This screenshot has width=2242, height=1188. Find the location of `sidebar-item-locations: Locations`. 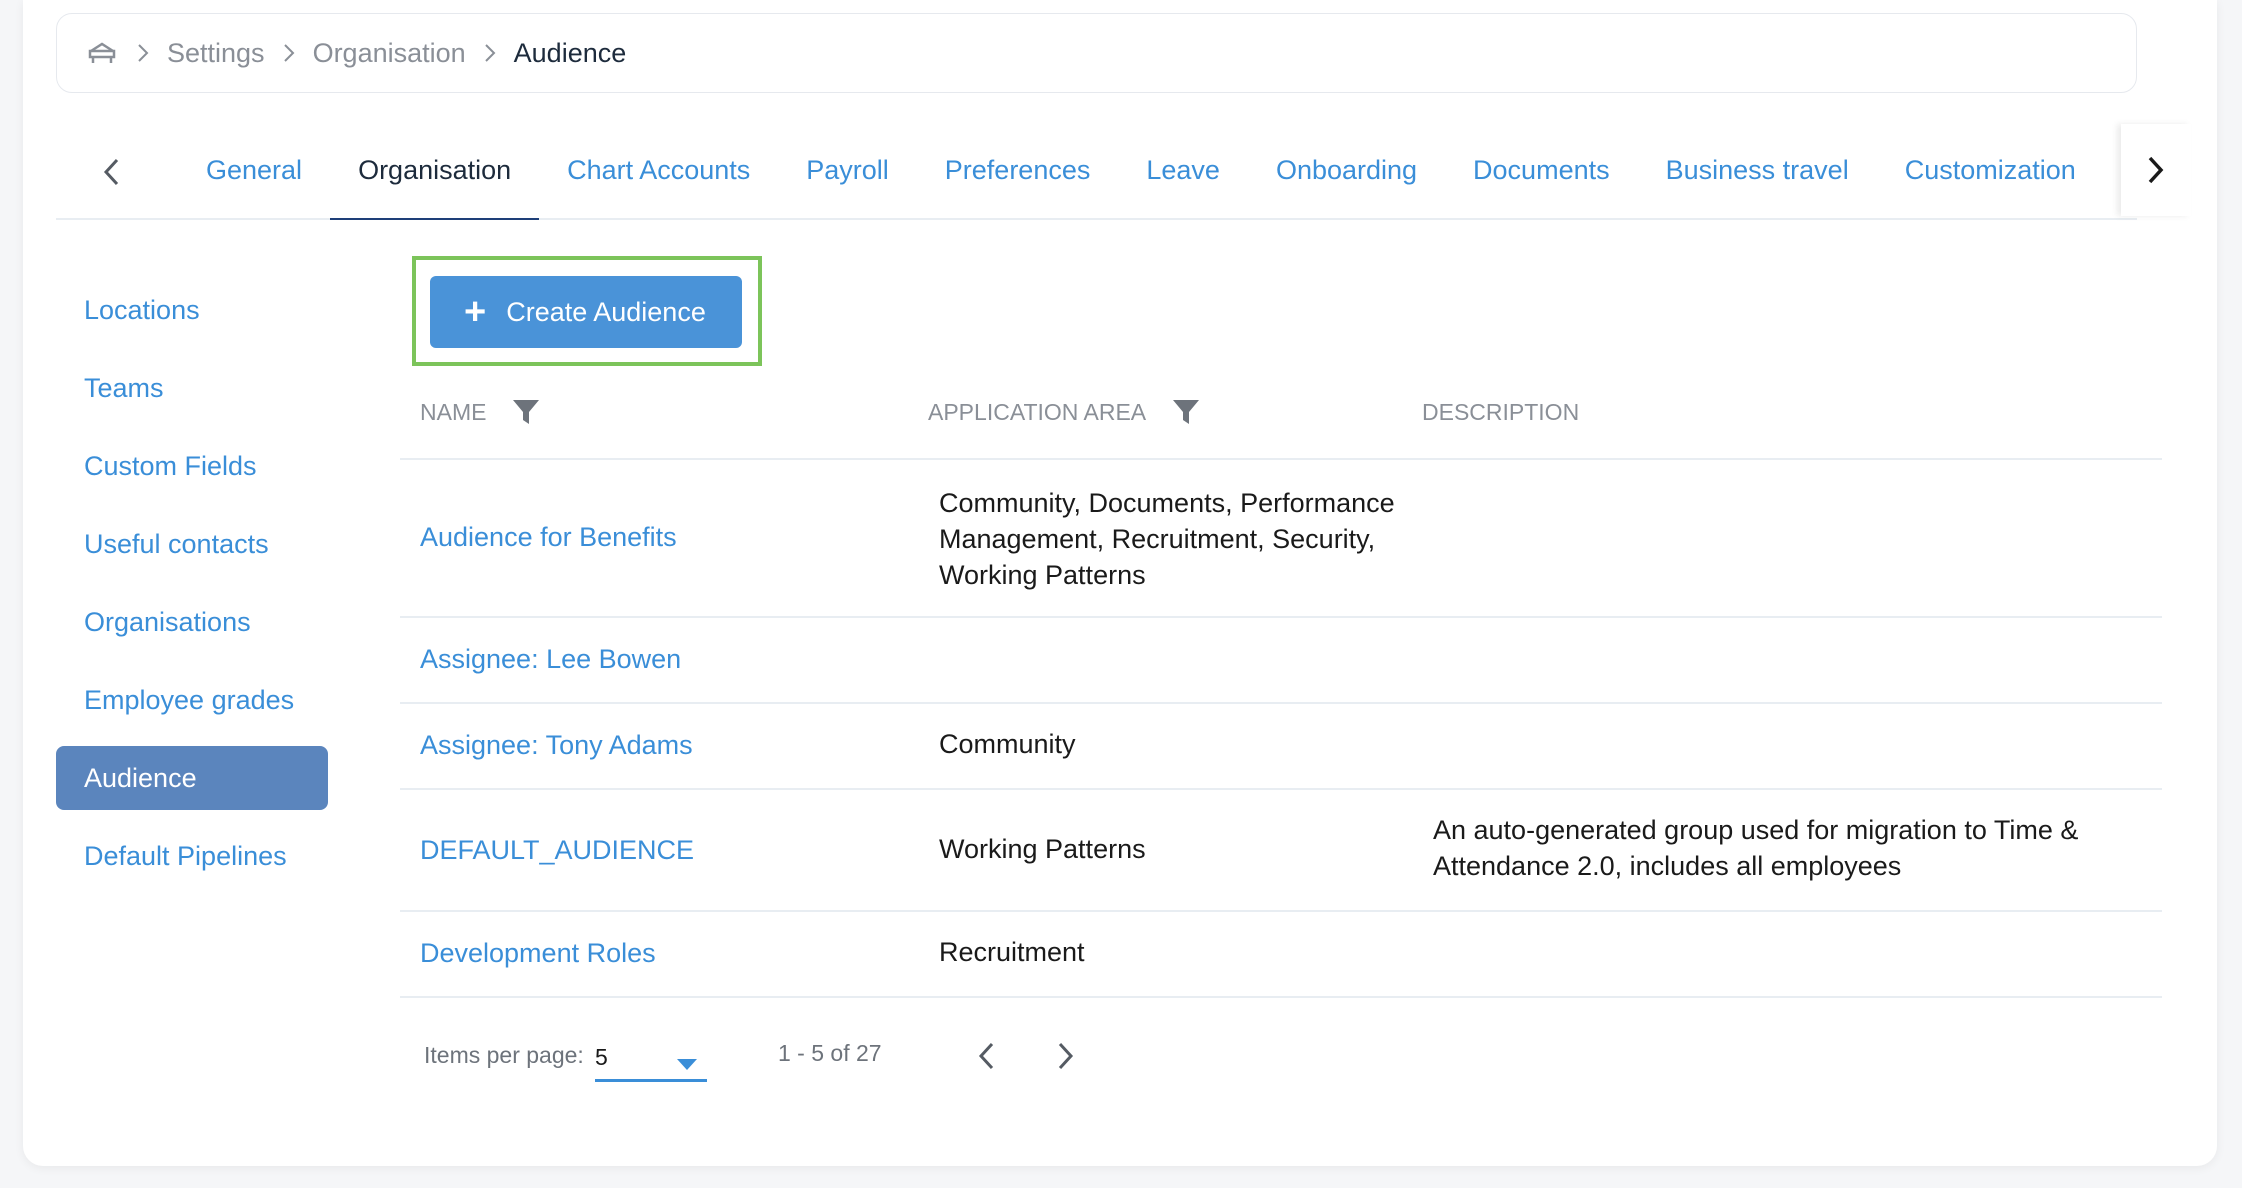

sidebar-item-locations: Locations is located at coordinates (192, 310).